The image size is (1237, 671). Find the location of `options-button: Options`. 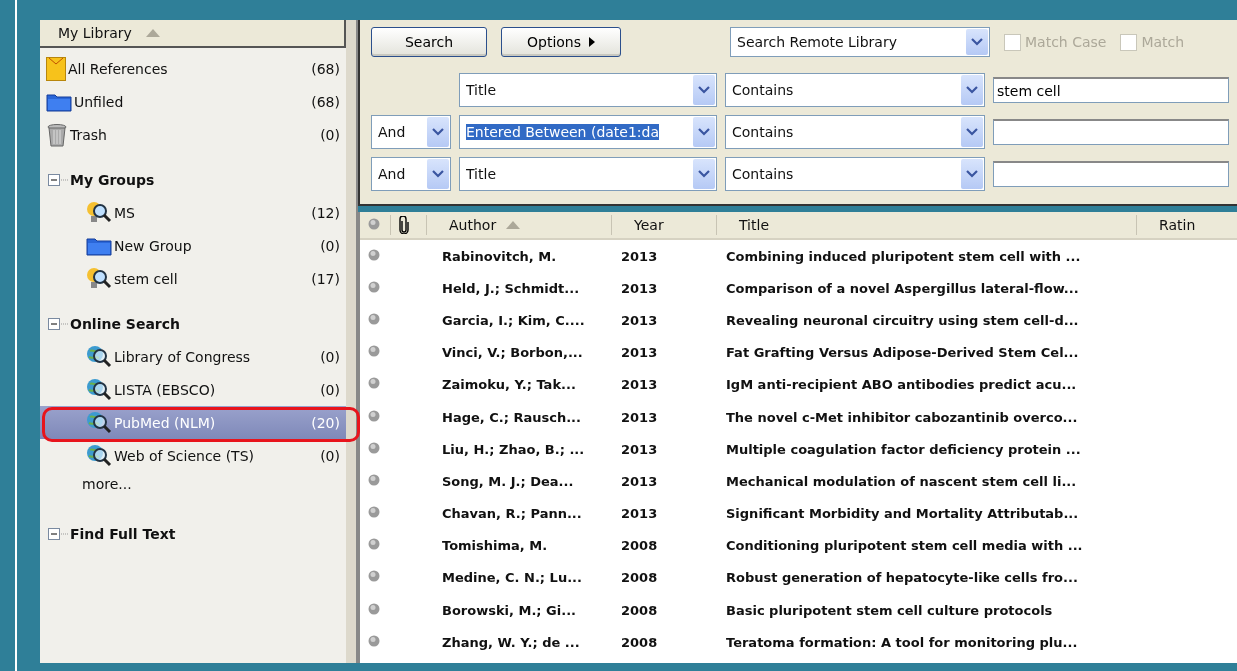

options-button: Options is located at coordinates (561, 42).